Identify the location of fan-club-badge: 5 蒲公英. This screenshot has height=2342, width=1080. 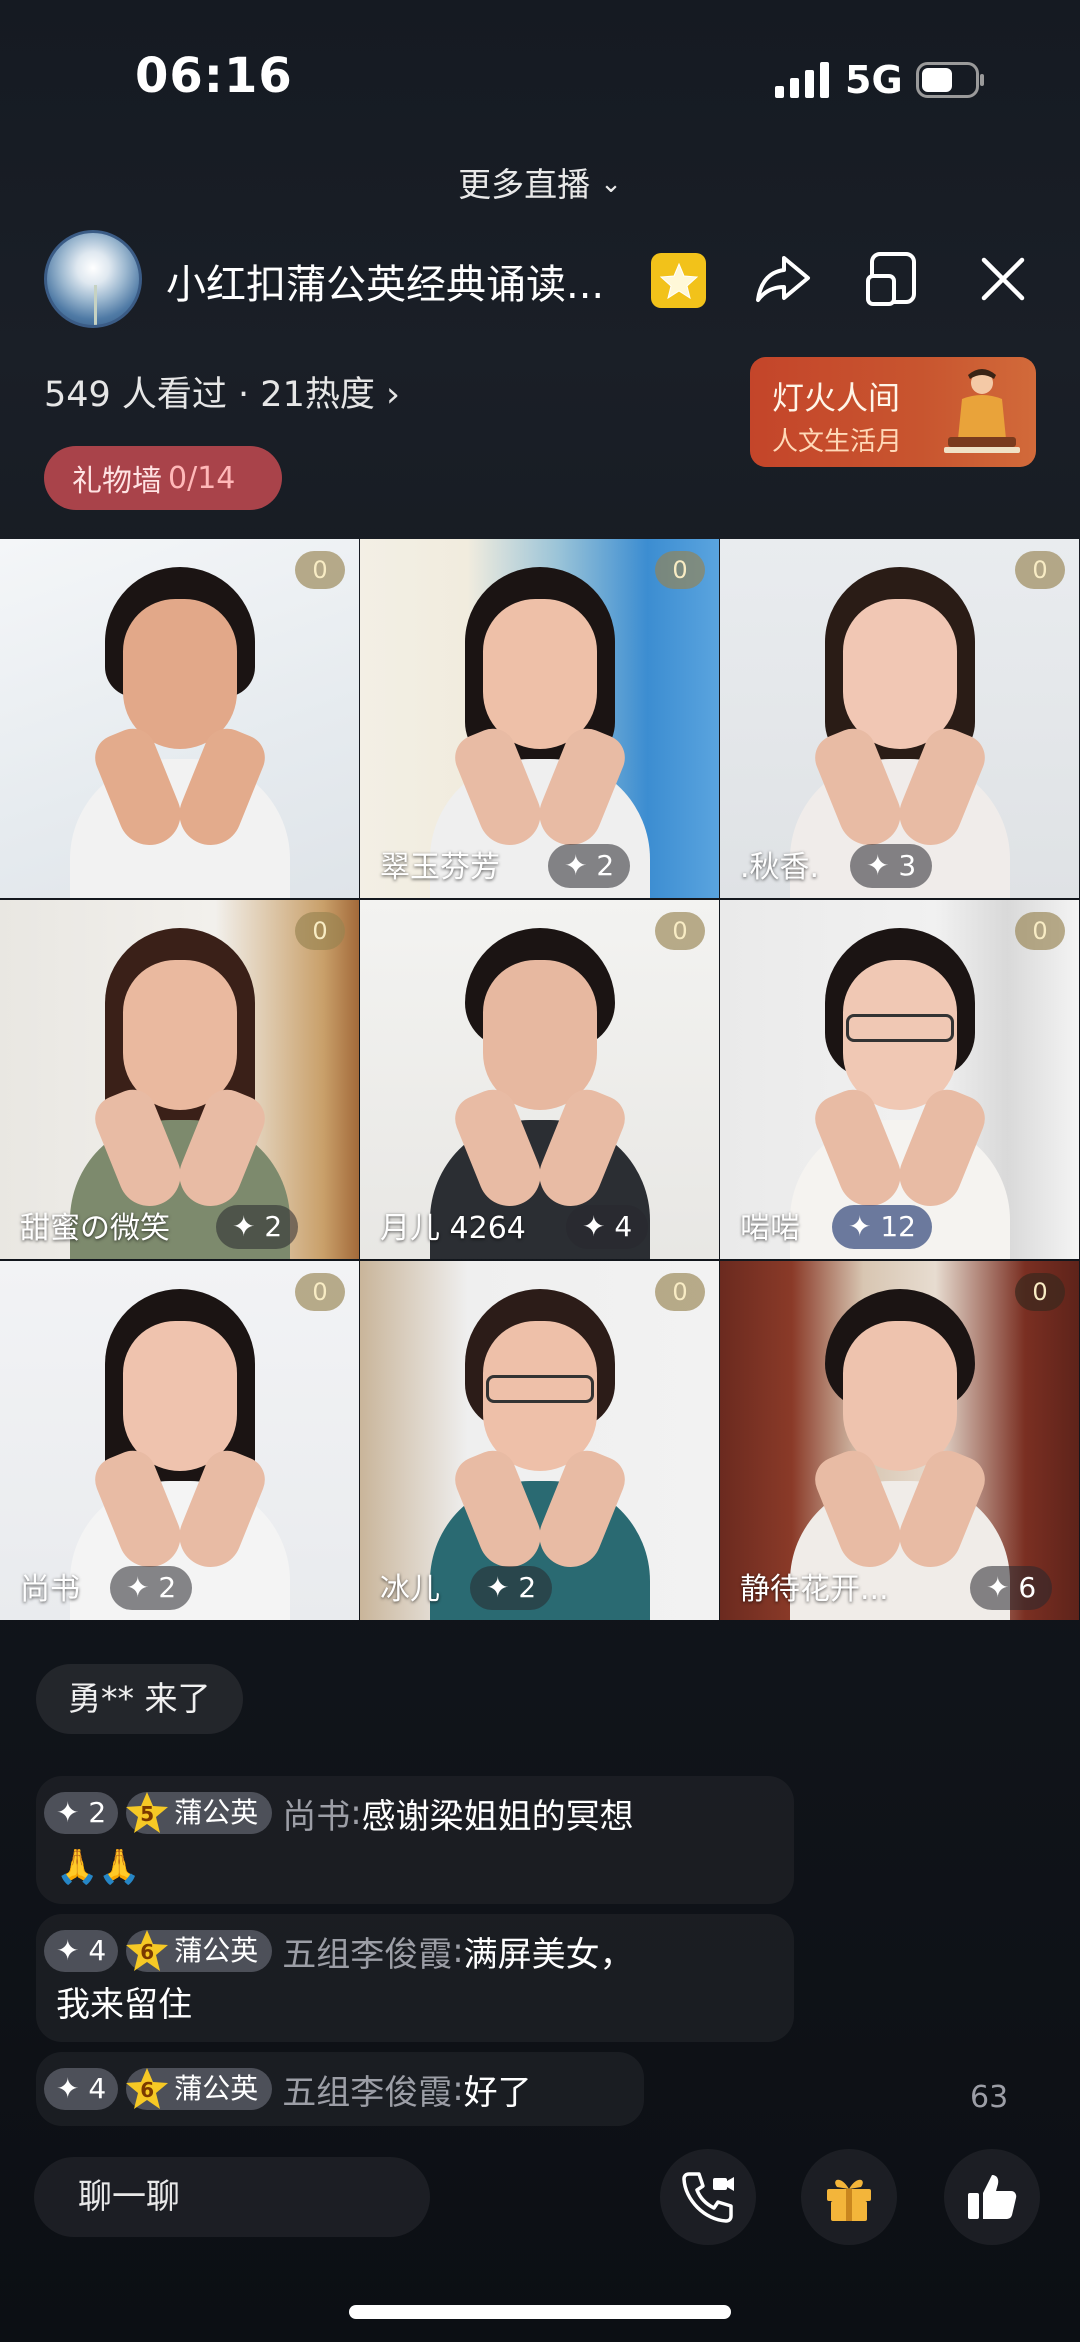
(198, 1813).